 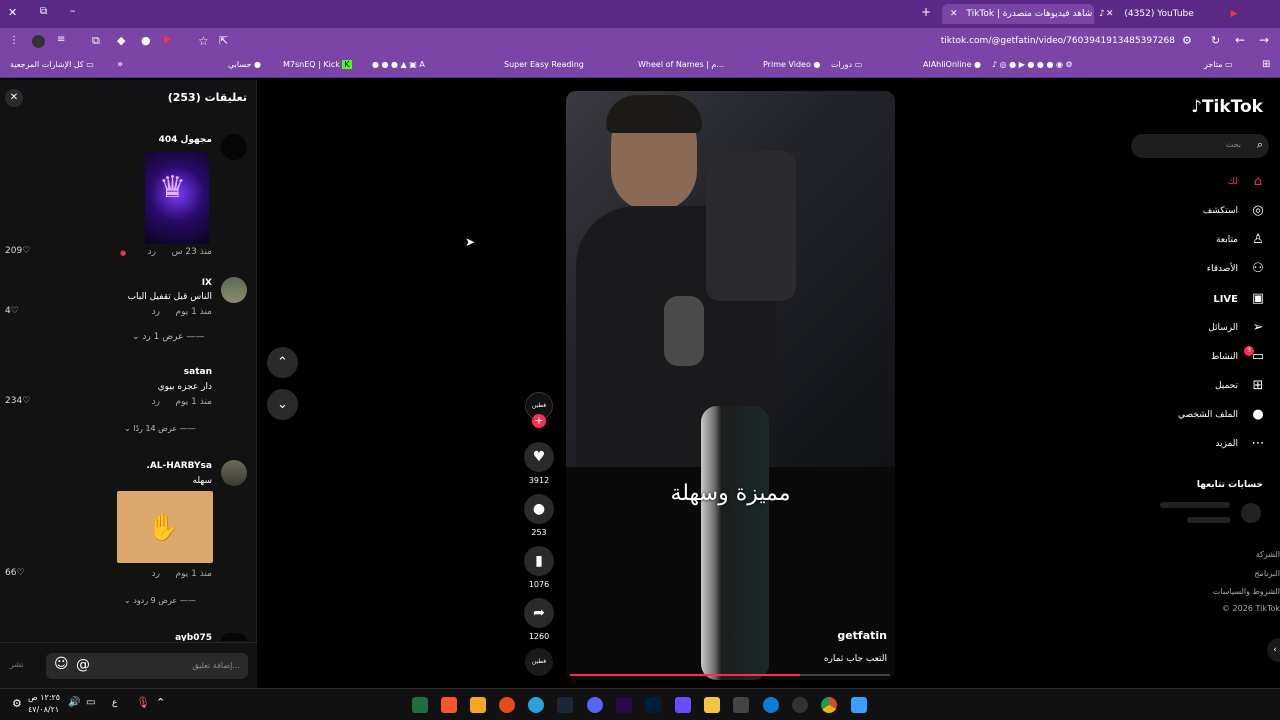 What do you see at coordinates (1260, 145) in the screenshot?
I see `search-icon: ⌕` at bounding box center [1260, 145].